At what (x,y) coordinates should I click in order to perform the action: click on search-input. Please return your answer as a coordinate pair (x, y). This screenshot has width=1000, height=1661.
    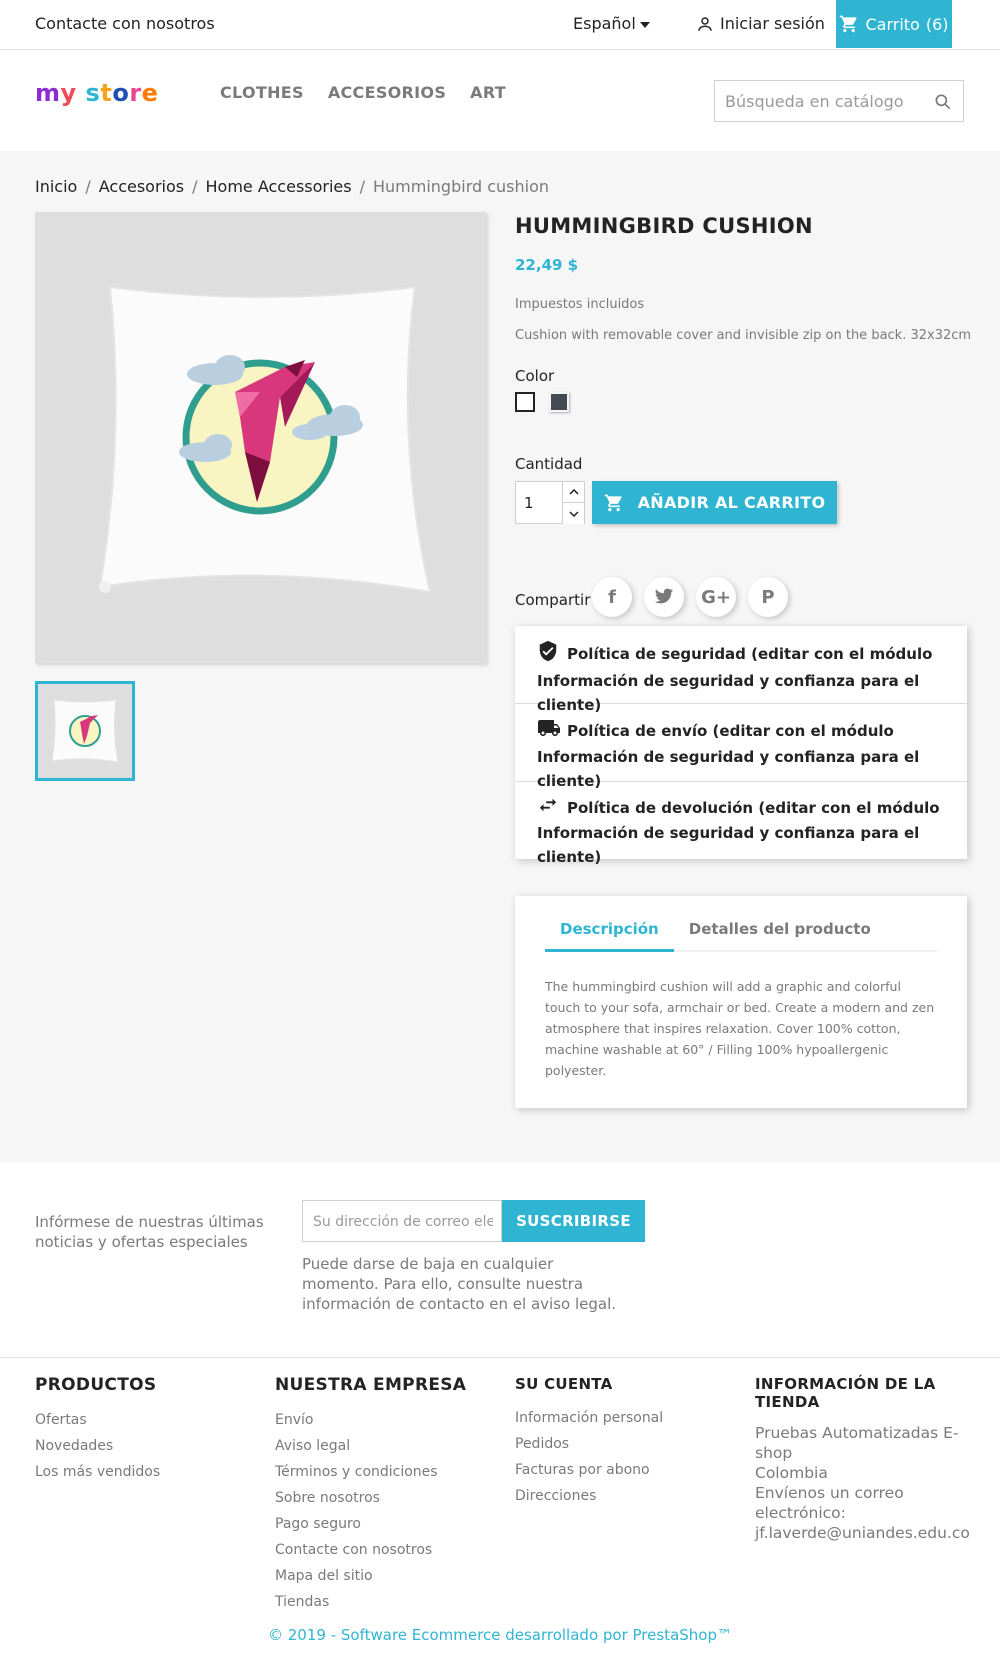
    Looking at the image, I should click on (825, 101).